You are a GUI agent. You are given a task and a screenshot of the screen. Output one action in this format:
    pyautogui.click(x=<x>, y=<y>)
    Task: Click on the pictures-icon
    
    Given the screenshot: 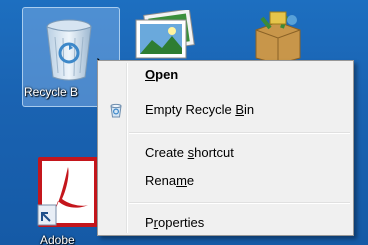 What is the action you would take?
    pyautogui.click(x=165, y=33)
    